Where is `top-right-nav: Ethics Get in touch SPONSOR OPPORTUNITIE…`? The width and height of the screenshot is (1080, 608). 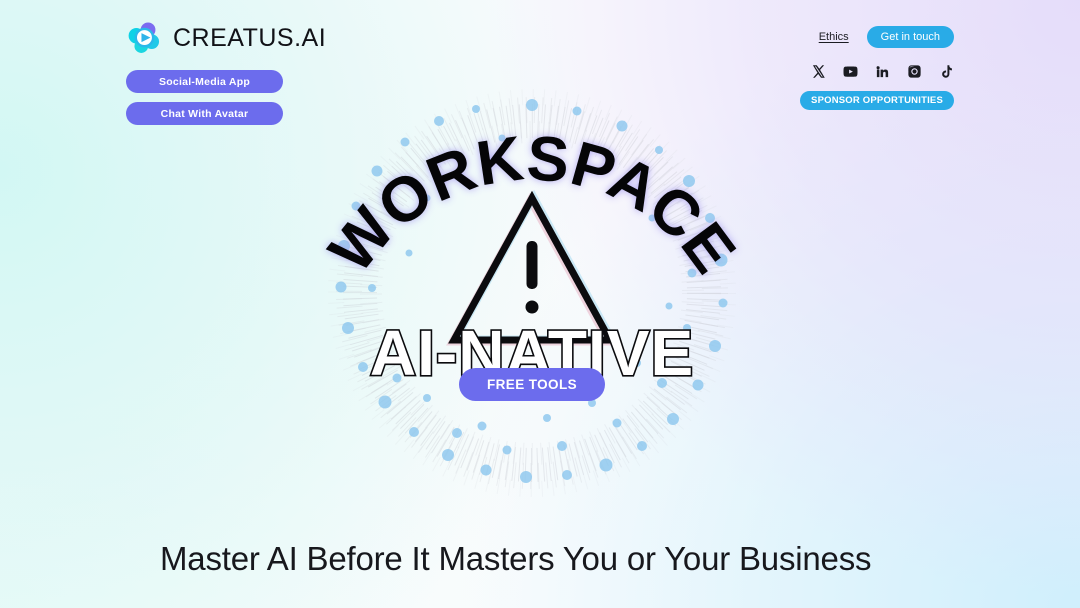 top-right-nav: Ethics Get in touch SPONSOR OPPORTUNITIE… is located at coordinates (874, 68).